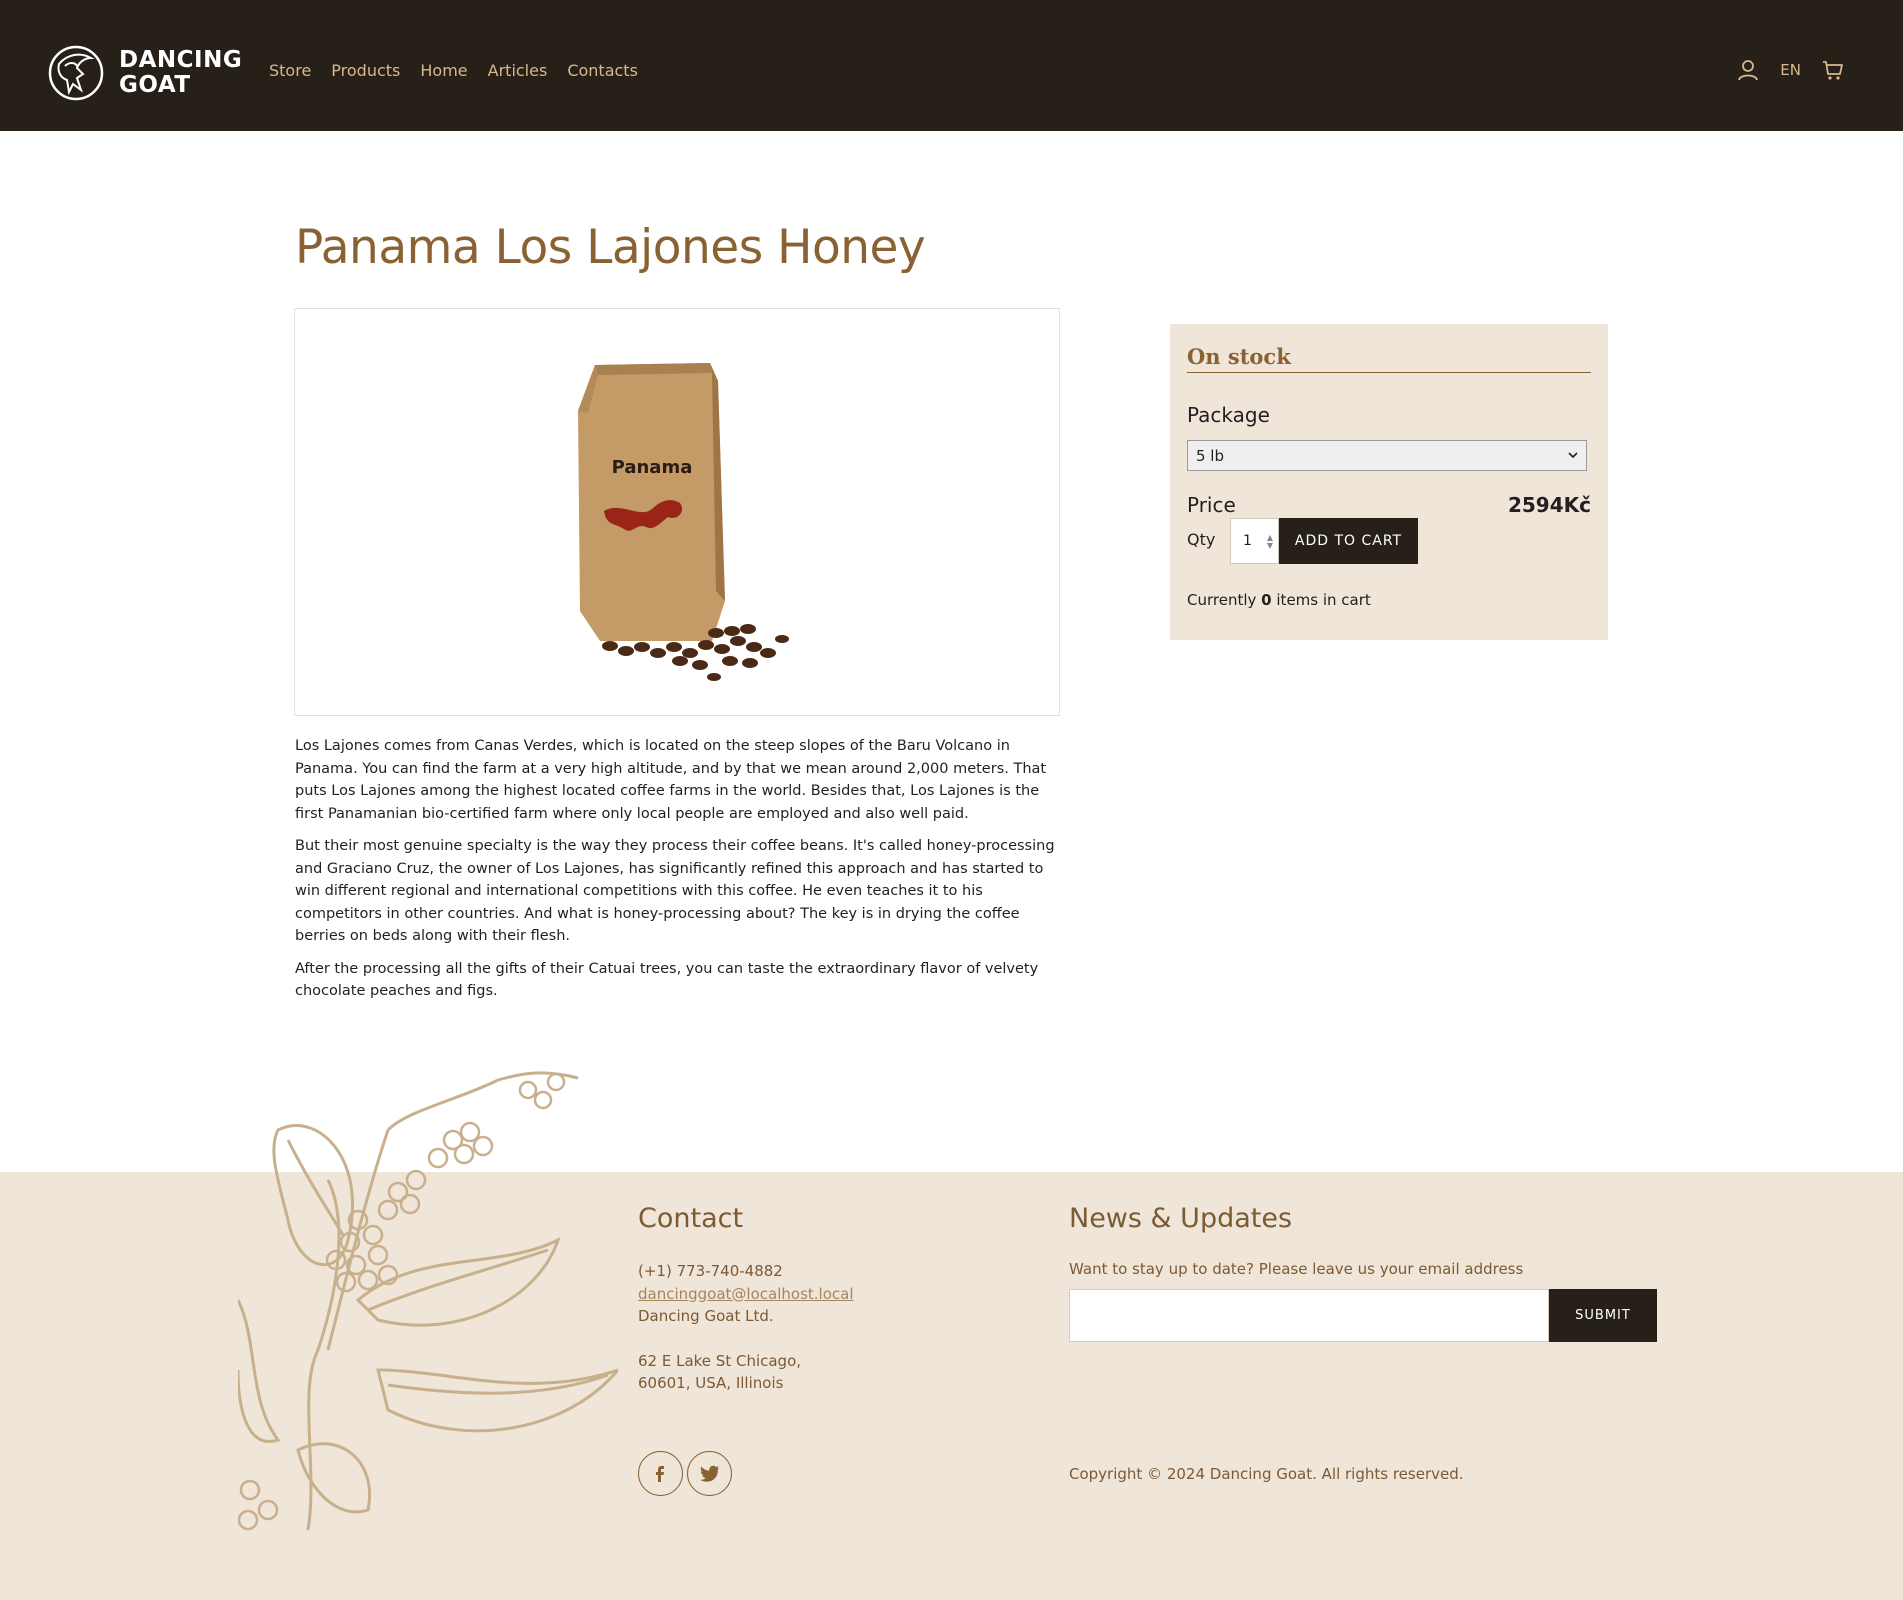 This screenshot has width=1903, height=1600. I want to click on nav-contacts: Contacts, so click(602, 70).